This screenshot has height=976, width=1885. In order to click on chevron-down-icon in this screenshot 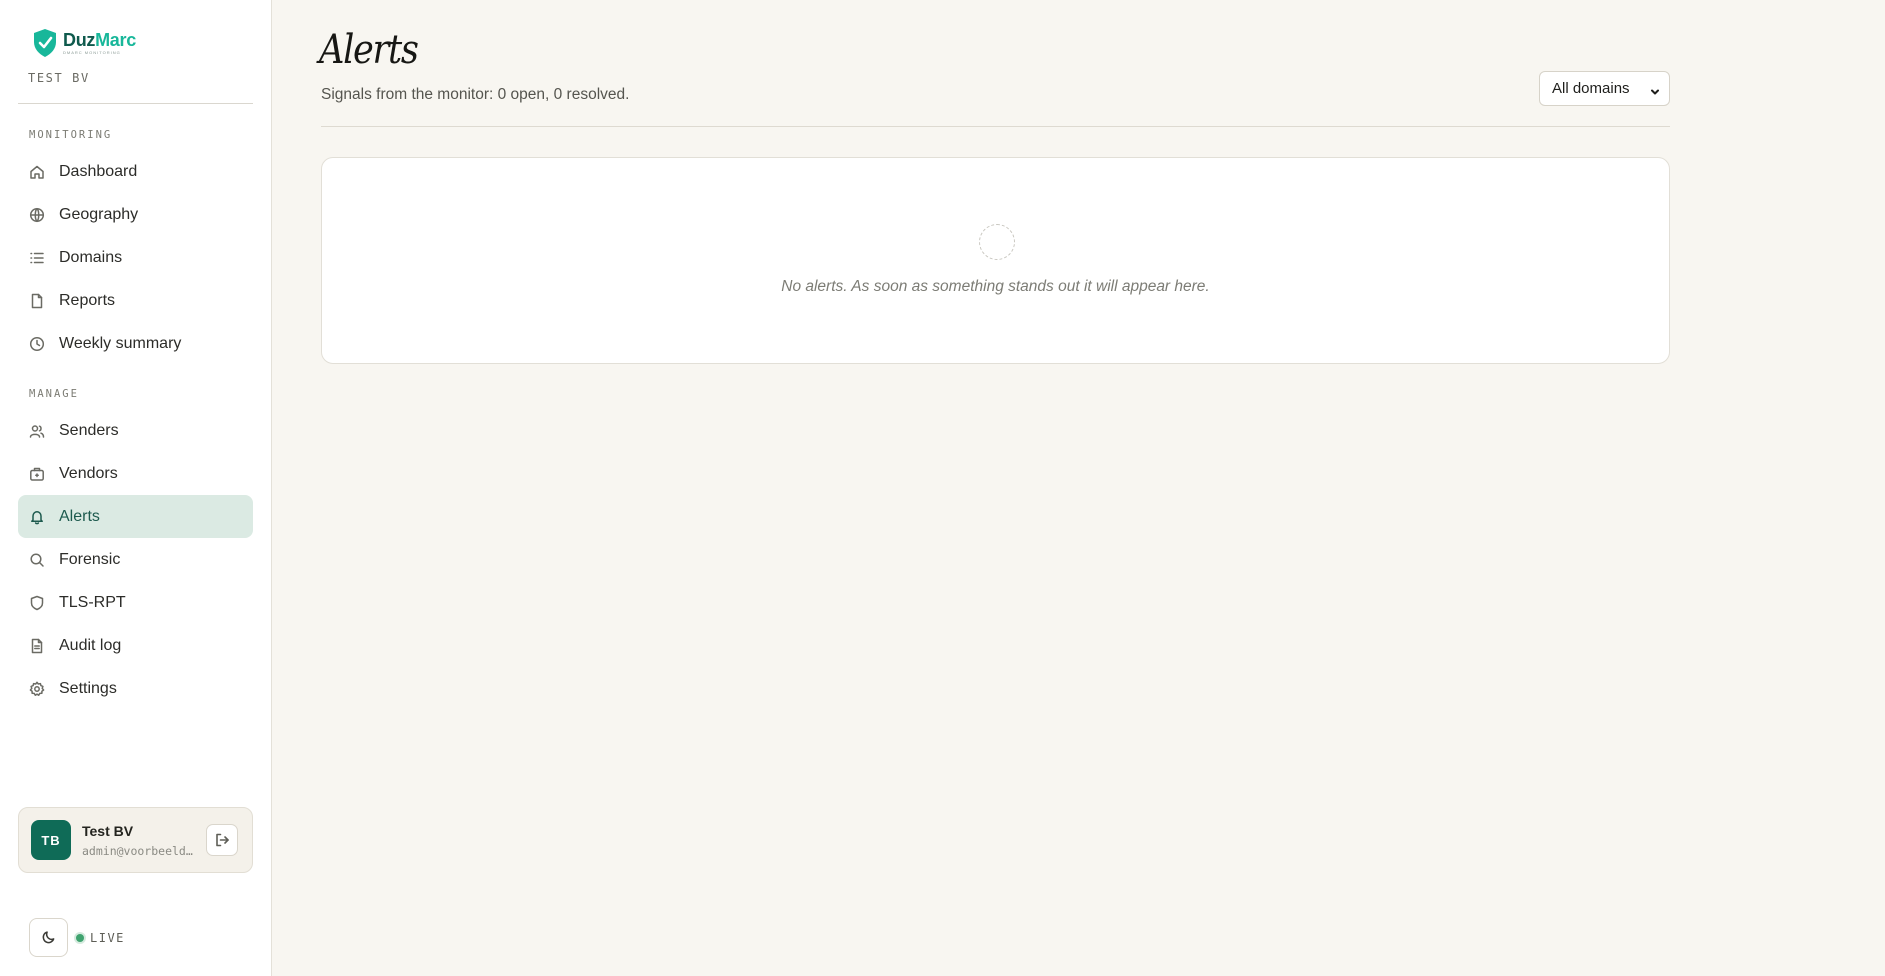, I will do `click(1655, 89)`.